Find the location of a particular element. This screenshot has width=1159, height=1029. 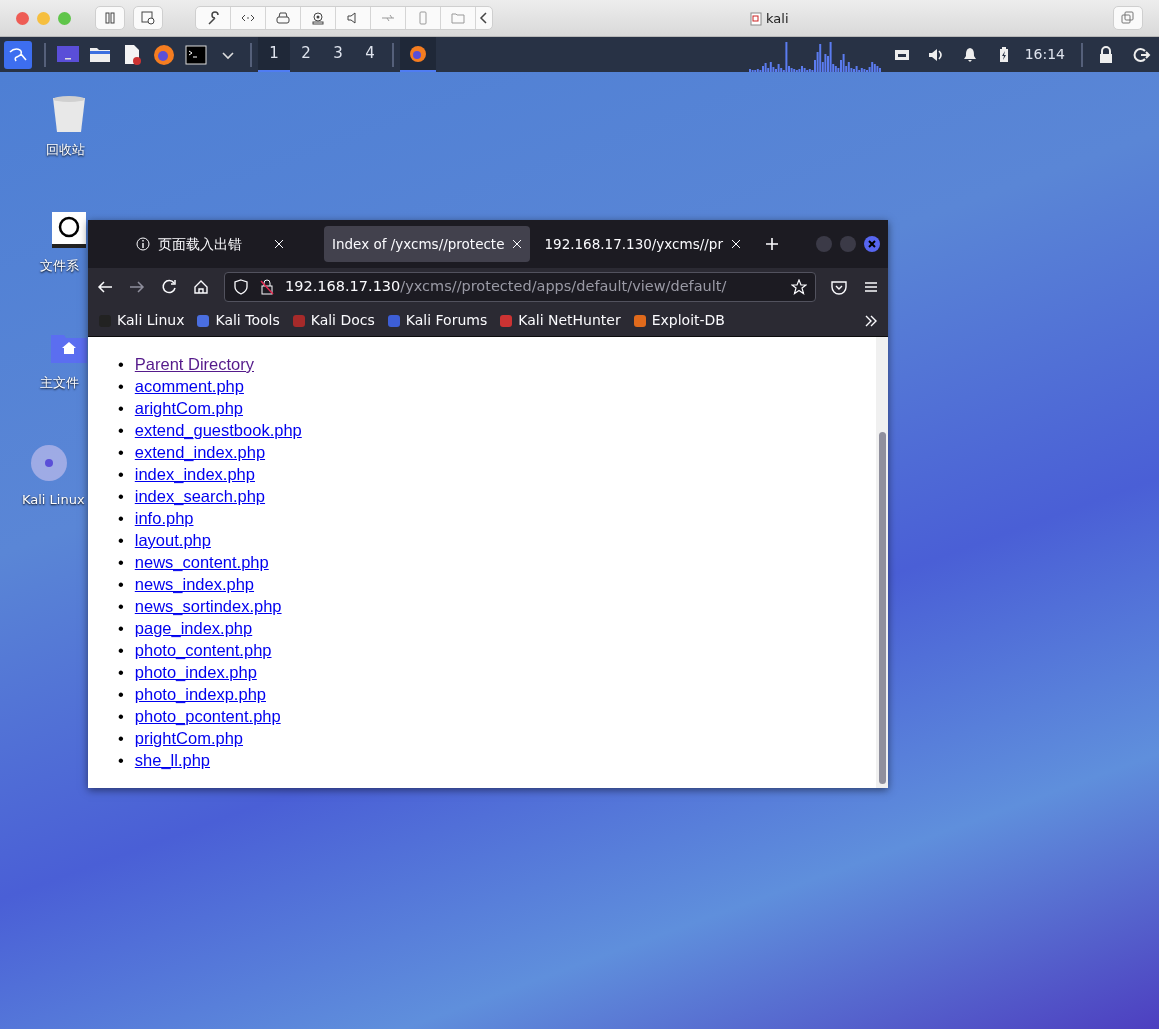

chevron-double-right-icon is located at coordinates (871, 320).